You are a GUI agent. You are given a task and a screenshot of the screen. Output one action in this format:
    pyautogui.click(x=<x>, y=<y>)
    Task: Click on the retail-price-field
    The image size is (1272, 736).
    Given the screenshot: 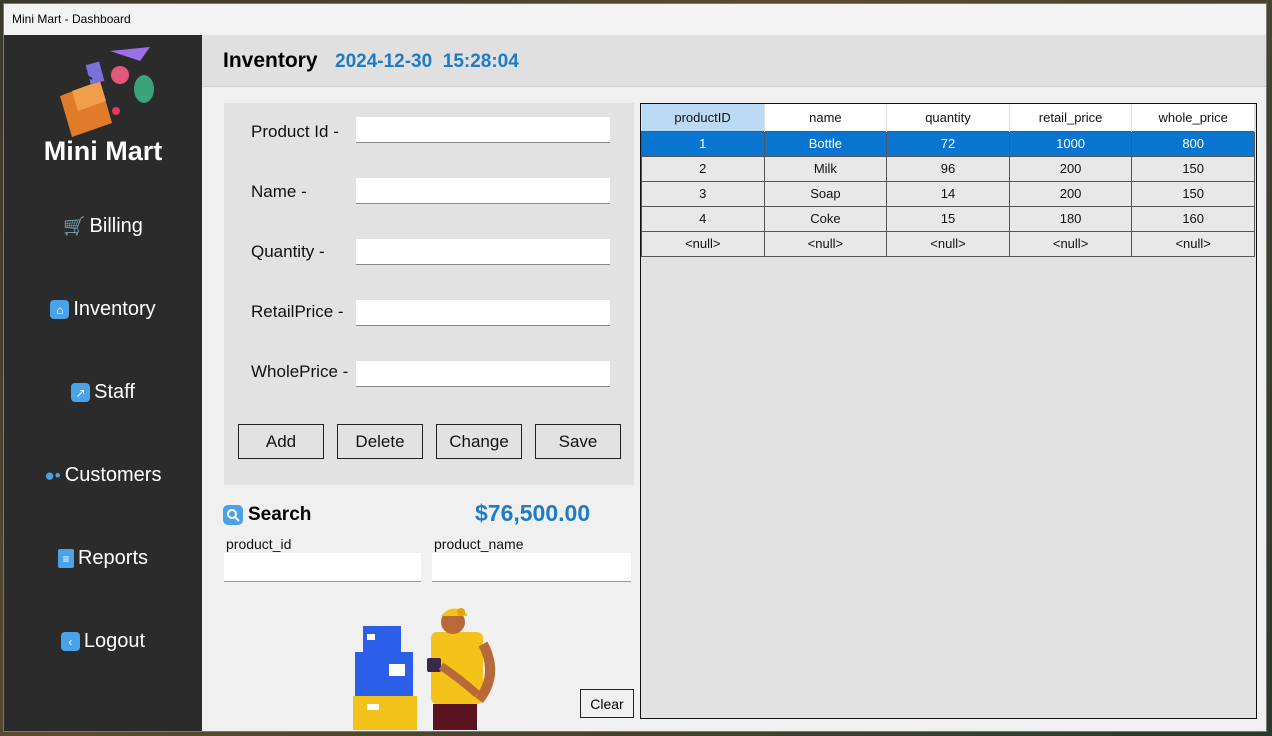 What is the action you would take?
    pyautogui.click(x=483, y=313)
    